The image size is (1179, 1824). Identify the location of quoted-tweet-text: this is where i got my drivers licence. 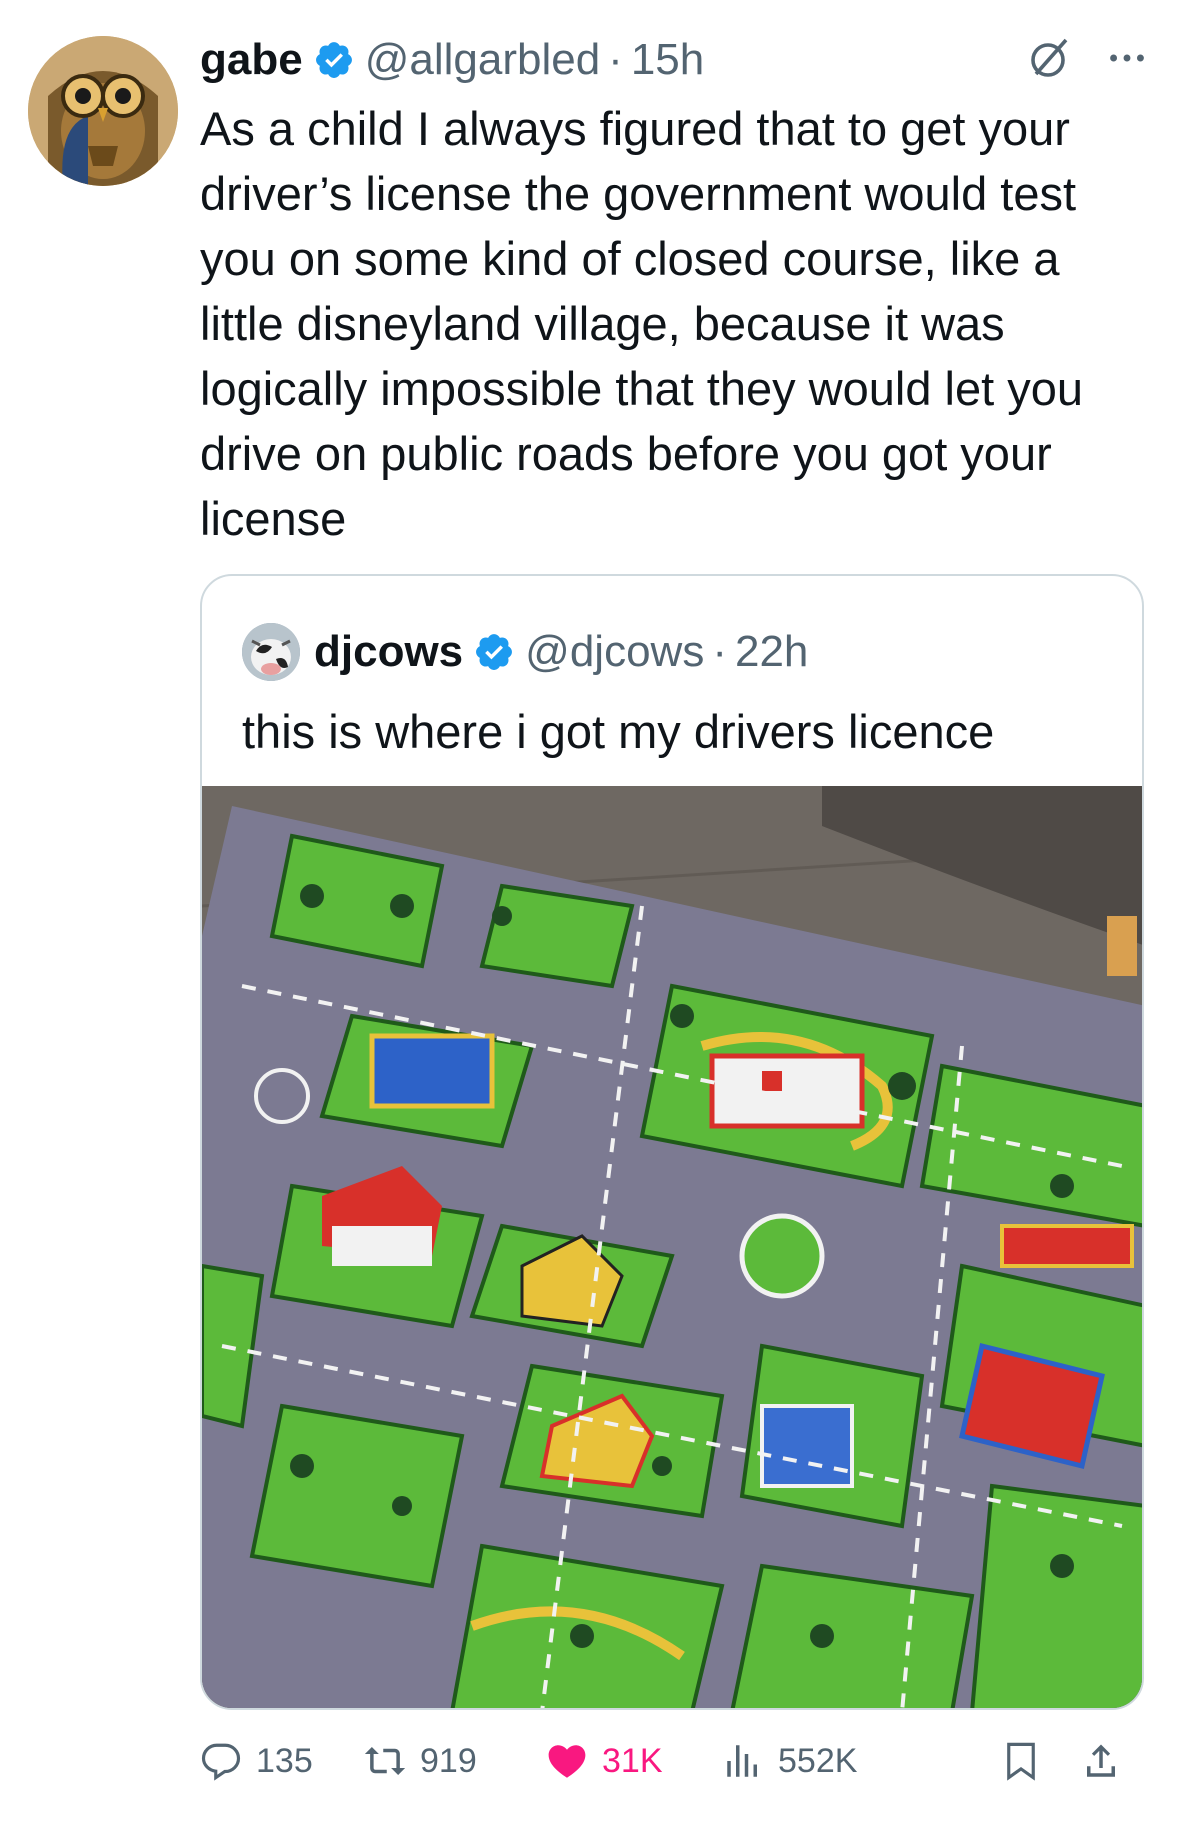
(618, 731).